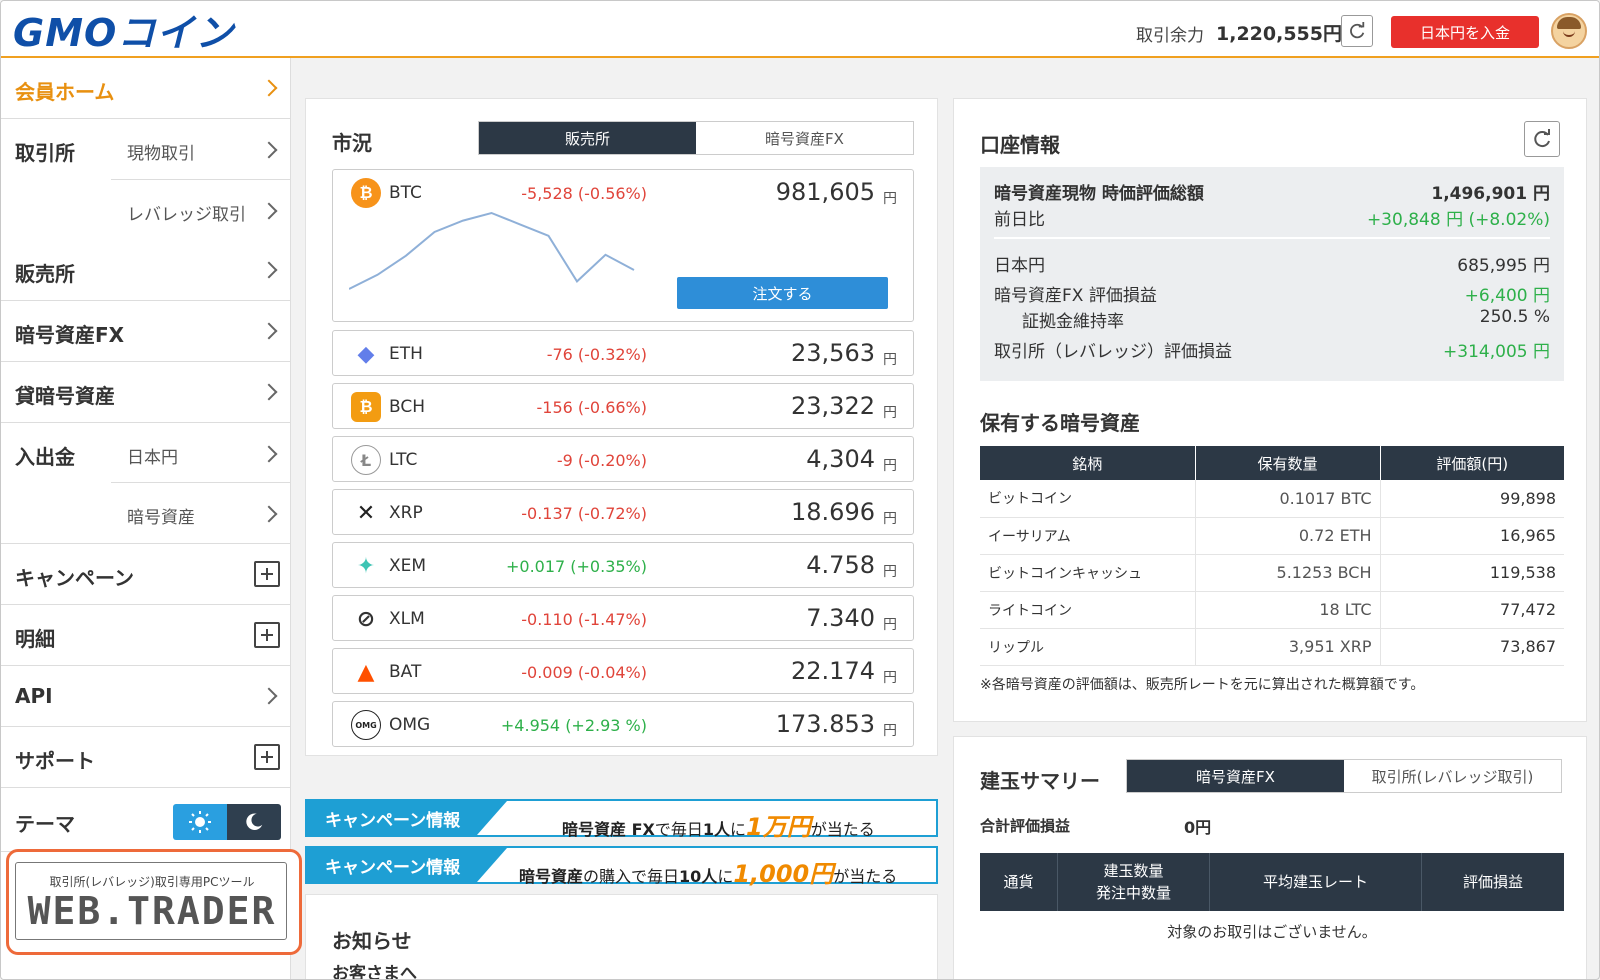  I want to click on coin-card-omg: OMG OMG +4.954 (+2.93 %) 173.853 円, so click(623, 724).